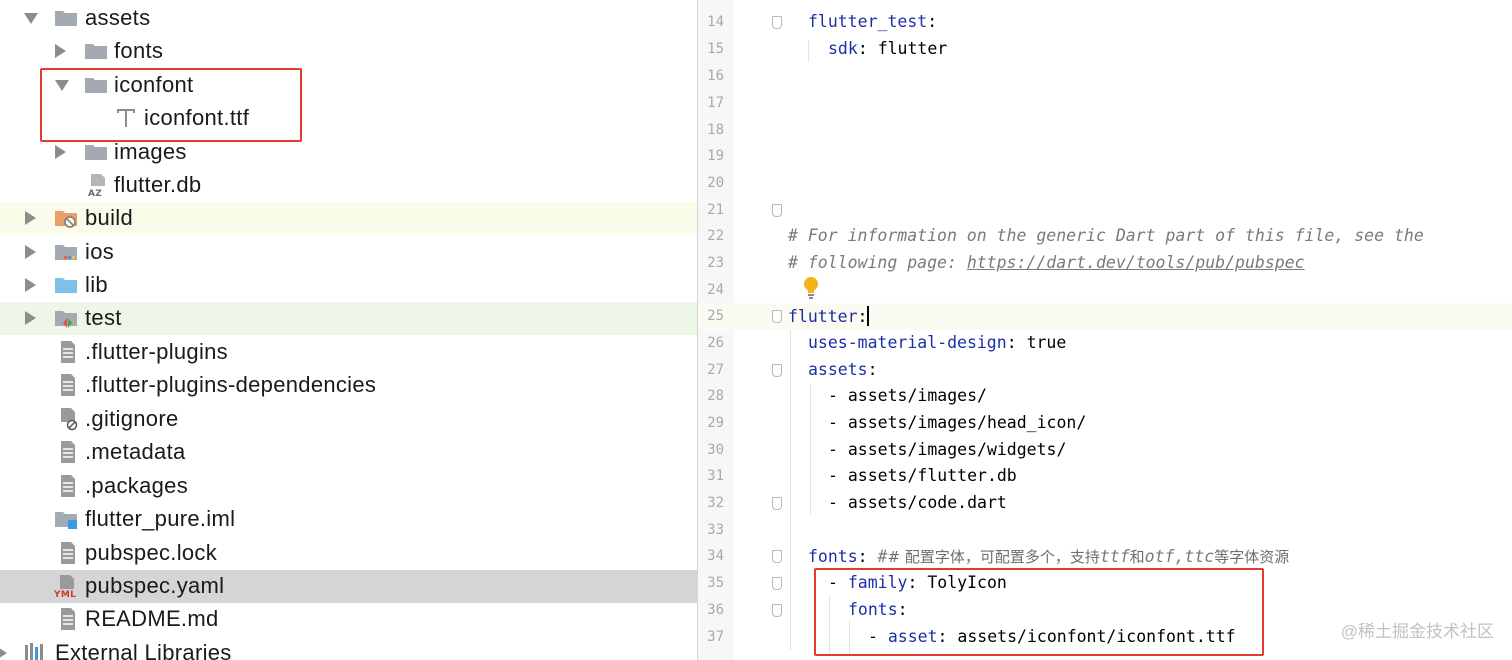 The width and height of the screenshot is (1512, 660). What do you see at coordinates (1136, 262) in the screenshot?
I see `pubspec-docs-link: https://dart.dev/tools/pub/pubspec` at bounding box center [1136, 262].